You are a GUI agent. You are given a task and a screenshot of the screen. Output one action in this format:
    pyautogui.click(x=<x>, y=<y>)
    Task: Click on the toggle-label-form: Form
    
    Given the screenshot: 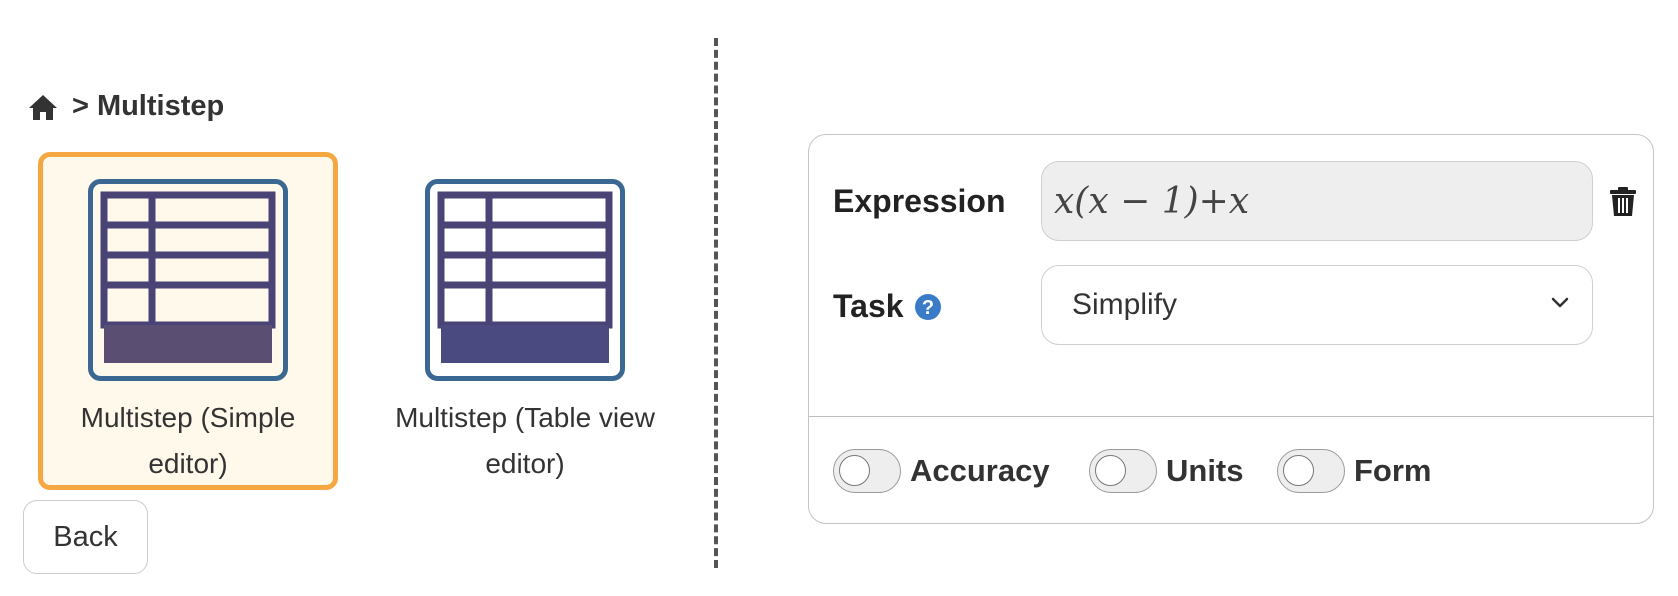 What is the action you would take?
    pyautogui.click(x=1393, y=470)
    